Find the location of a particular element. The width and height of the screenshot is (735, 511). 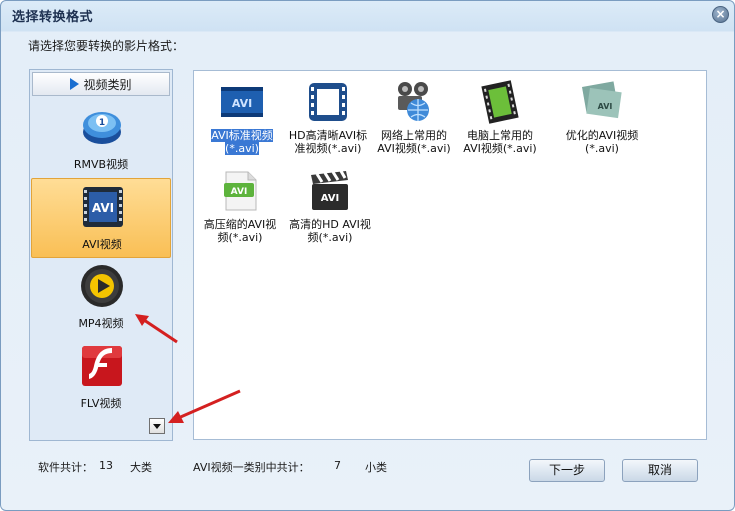

rmvb-icon: 1 is located at coordinates (102, 128).